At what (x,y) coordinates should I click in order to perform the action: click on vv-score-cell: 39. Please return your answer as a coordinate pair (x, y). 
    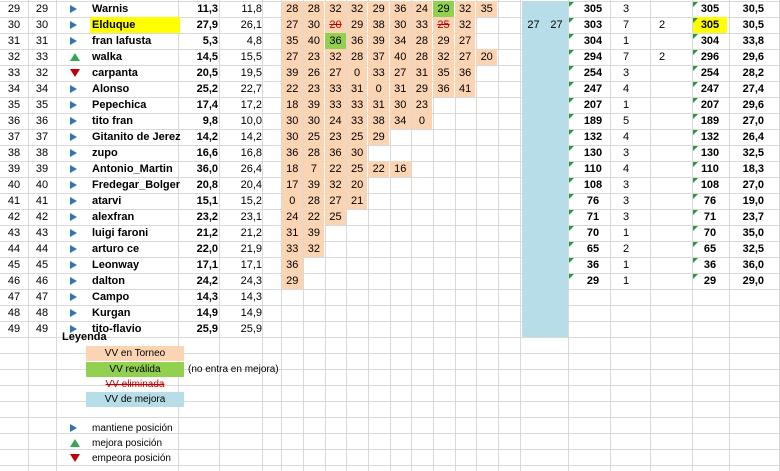
    Looking at the image, I should click on (378, 41).